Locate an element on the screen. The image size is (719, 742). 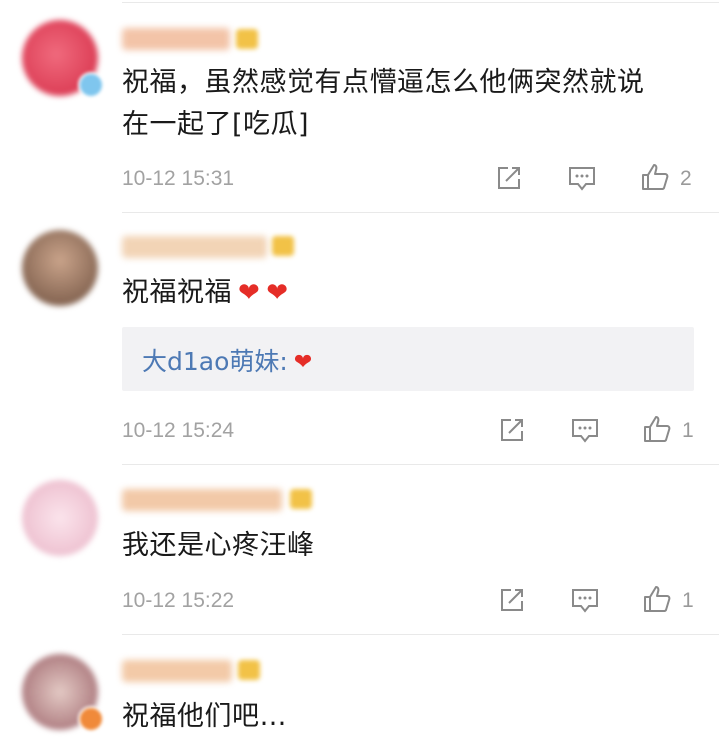
timestamp: 10-12 15:24 is located at coordinates (178, 430).